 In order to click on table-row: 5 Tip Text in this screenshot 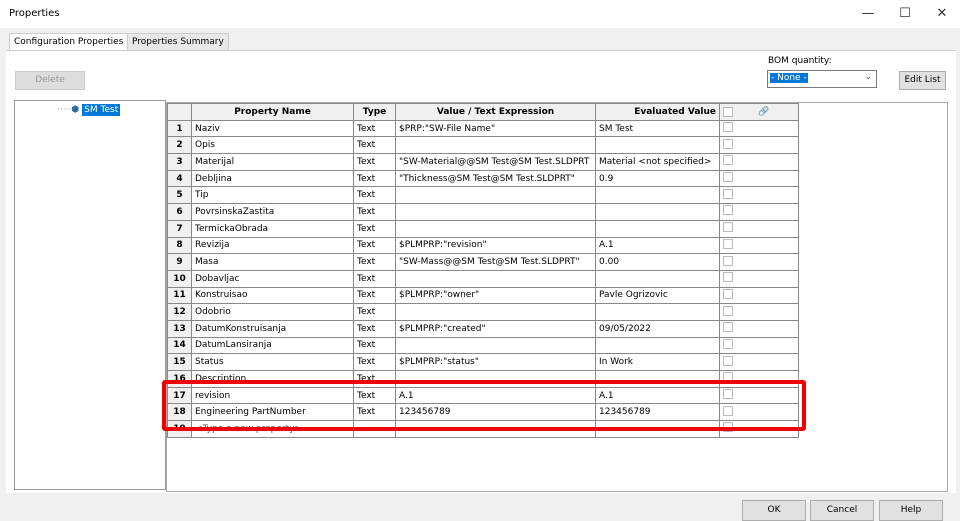, I will do `click(483, 195)`.